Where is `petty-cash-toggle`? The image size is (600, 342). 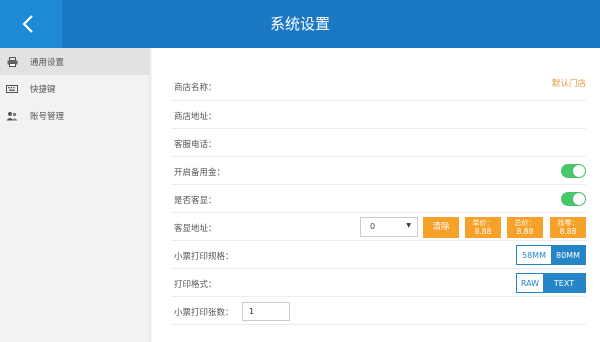 petty-cash-toggle is located at coordinates (573, 171).